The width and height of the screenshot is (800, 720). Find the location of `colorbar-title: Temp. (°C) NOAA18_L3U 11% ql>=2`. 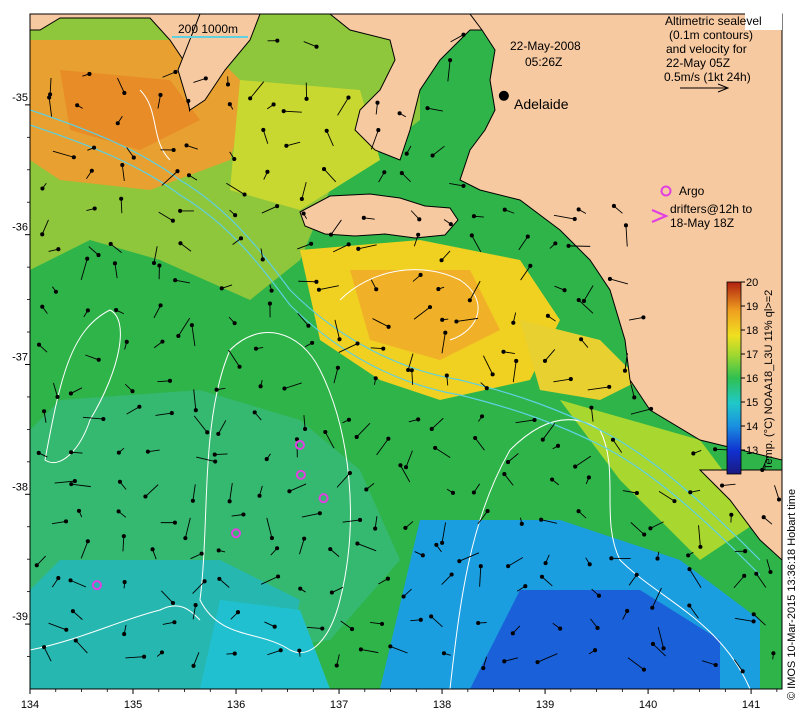

colorbar-title: Temp. (°C) NOAA18_L3U 11% ql>=2 is located at coordinates (769, 380).